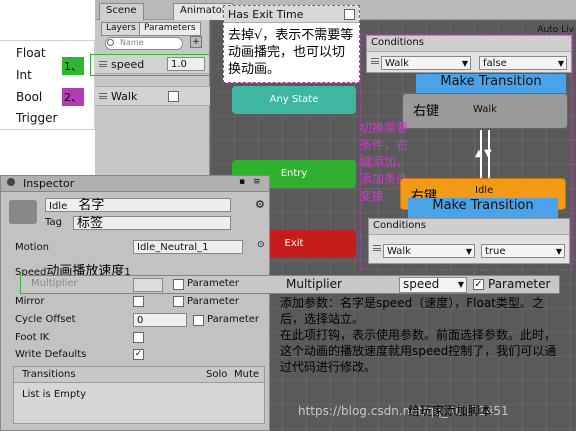 Image resolution: width=576 pixels, height=431 pixels. What do you see at coordinates (291, 52) in the screenshot?
I see `exit-time-note: 去掉√，表示不需要等动画播完，也可以切换动画。` at bounding box center [291, 52].